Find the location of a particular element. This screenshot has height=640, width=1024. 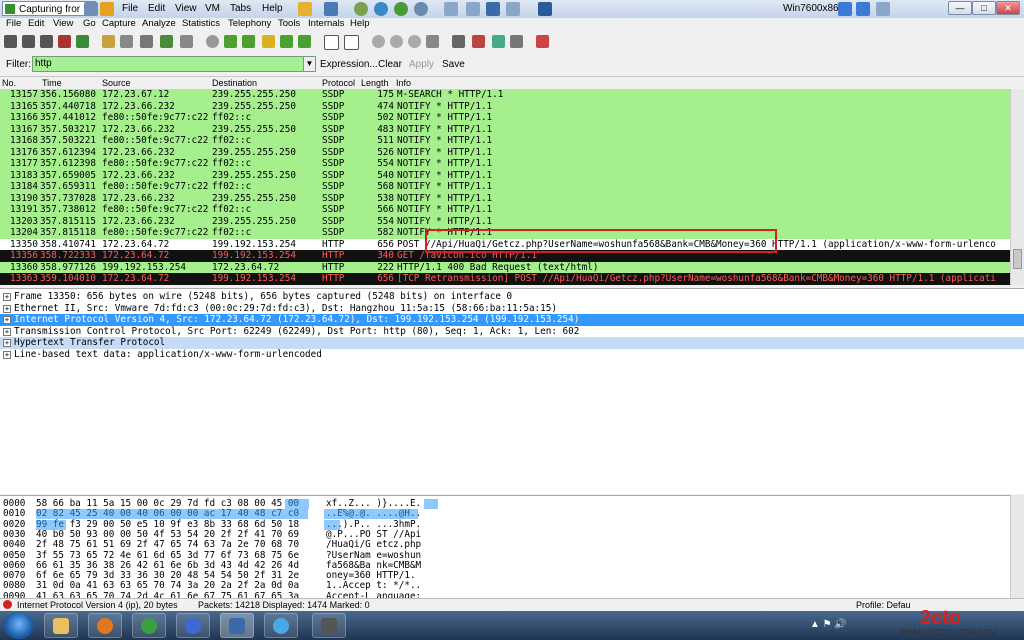

help-icon is located at coordinates (542, 41).